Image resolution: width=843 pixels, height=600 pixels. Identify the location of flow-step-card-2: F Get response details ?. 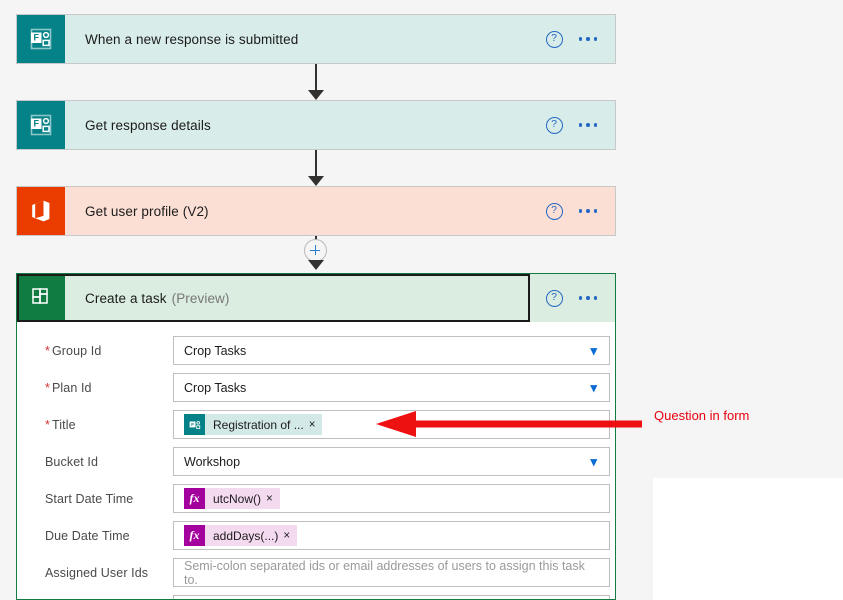
(316, 125).